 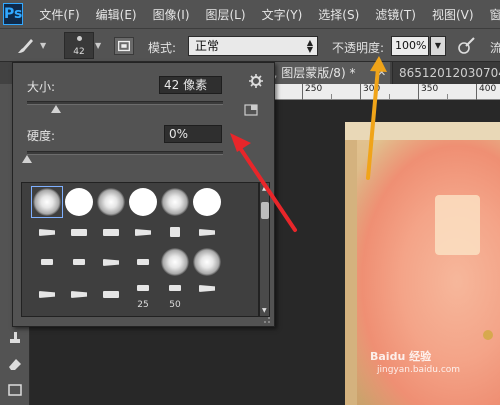 I want to click on select-arrows-icon: ▲ ▼, so click(x=309, y=46).